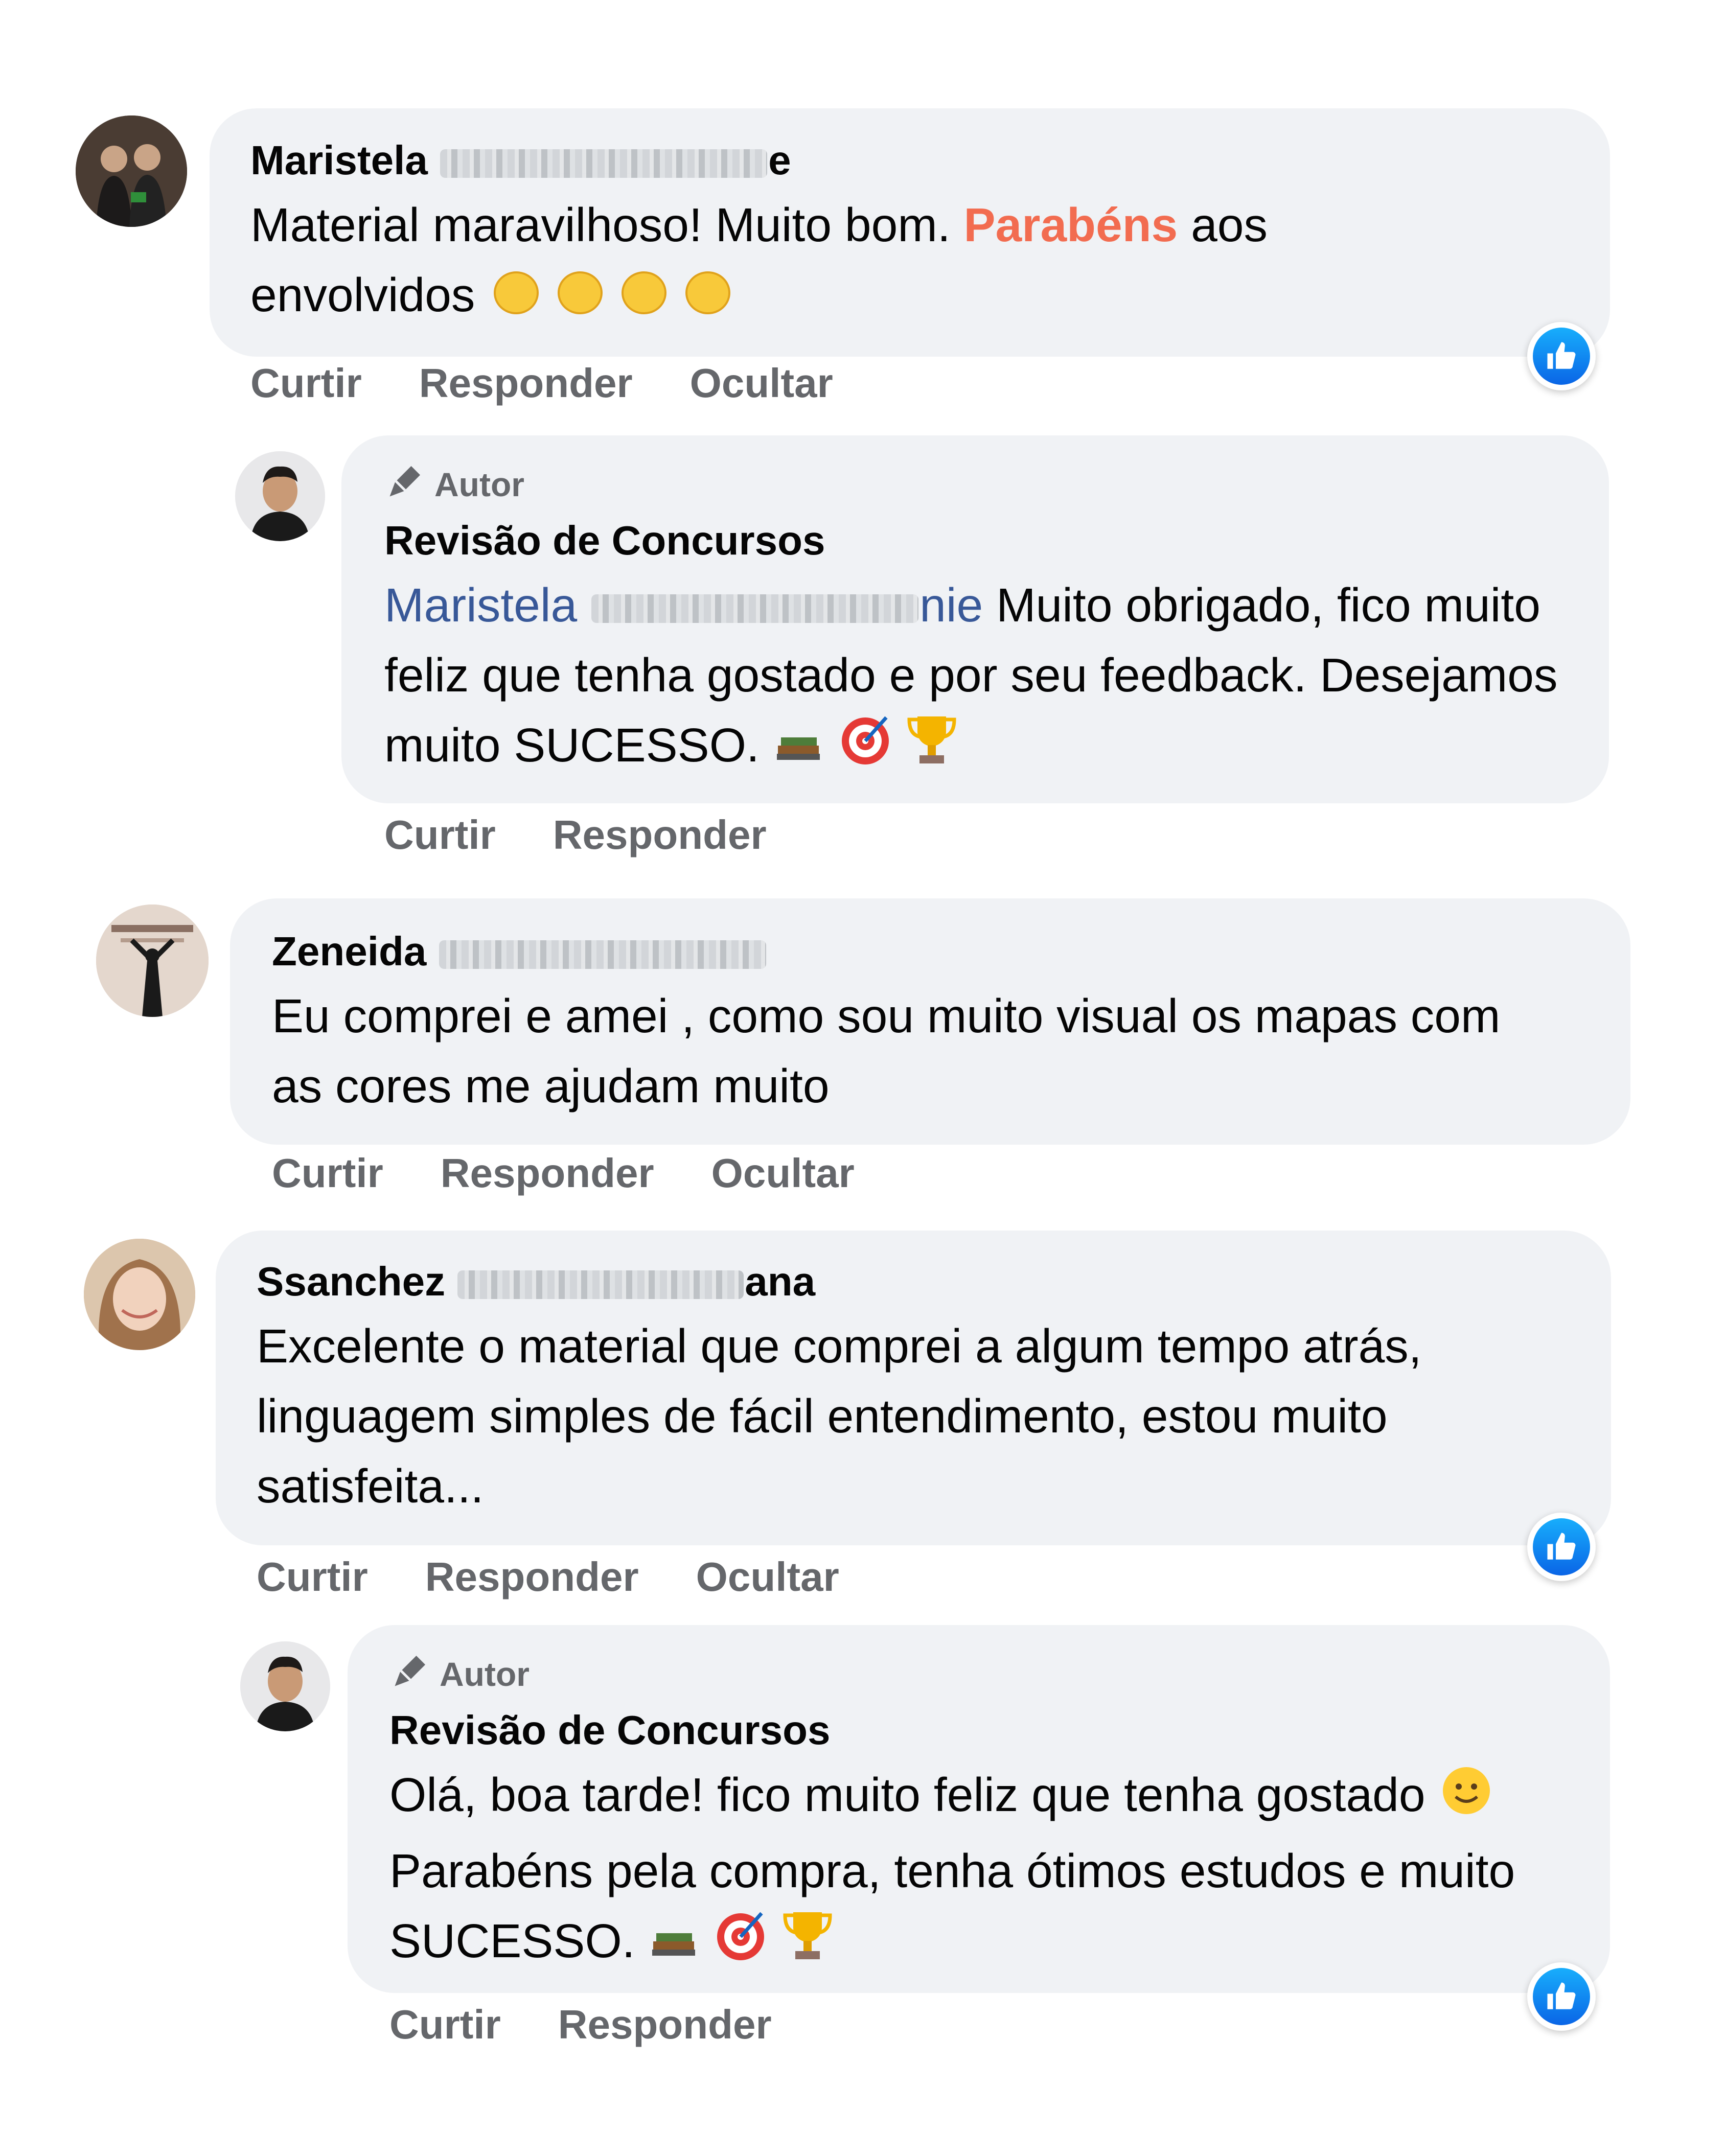  Describe the element at coordinates (1466, 1799) in the screenshot. I see `smiley-icon` at that location.